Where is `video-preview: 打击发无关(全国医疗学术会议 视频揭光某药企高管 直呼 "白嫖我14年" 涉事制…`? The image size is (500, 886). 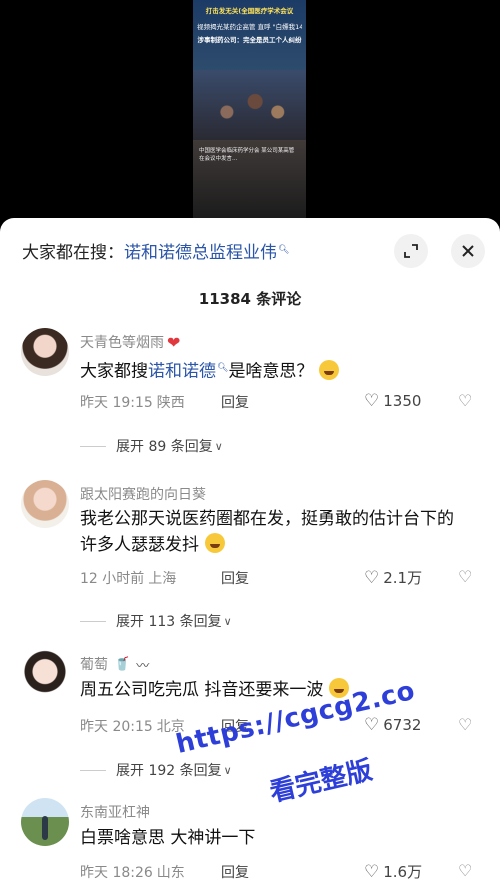 video-preview: 打击发无关(全国医疗学术会议 视频揭光某药企高管 直呼 "白嫖我14年" 涉事制… is located at coordinates (249, 109).